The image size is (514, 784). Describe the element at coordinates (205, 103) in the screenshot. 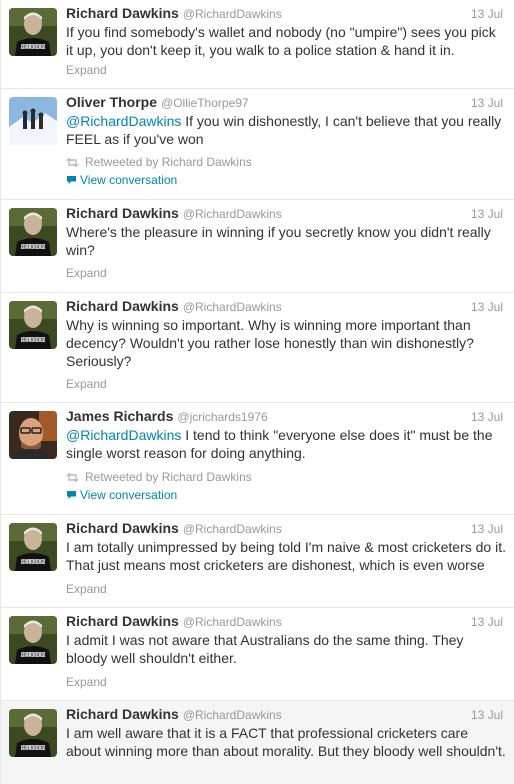

I see `author-username: @OllieThorpe97` at that location.